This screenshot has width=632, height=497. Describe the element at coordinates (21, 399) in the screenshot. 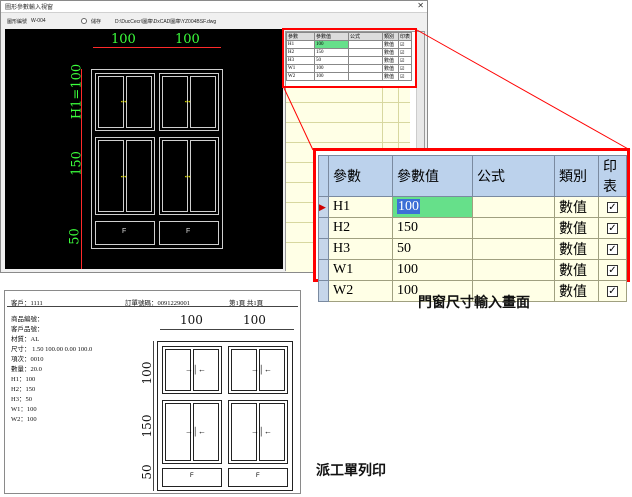

I see `info-line: H3：50` at that location.